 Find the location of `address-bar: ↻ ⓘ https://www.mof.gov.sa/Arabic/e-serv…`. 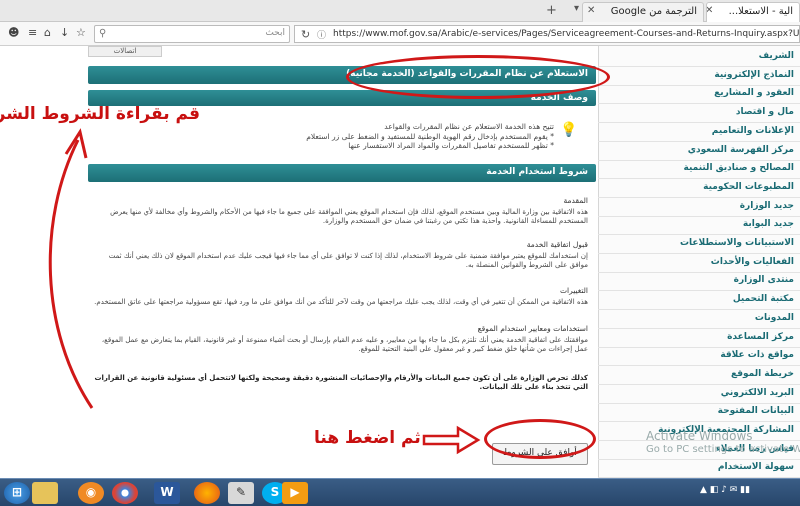

address-bar: ↻ ⓘ https://www.mof.gov.sa/Arabic/e-serv… is located at coordinates (547, 34).